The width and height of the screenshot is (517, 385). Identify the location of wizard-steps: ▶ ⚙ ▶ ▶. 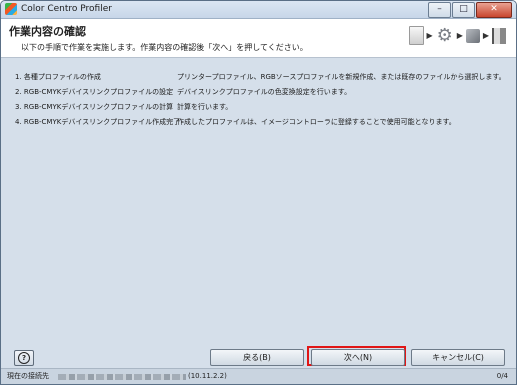
(457, 35).